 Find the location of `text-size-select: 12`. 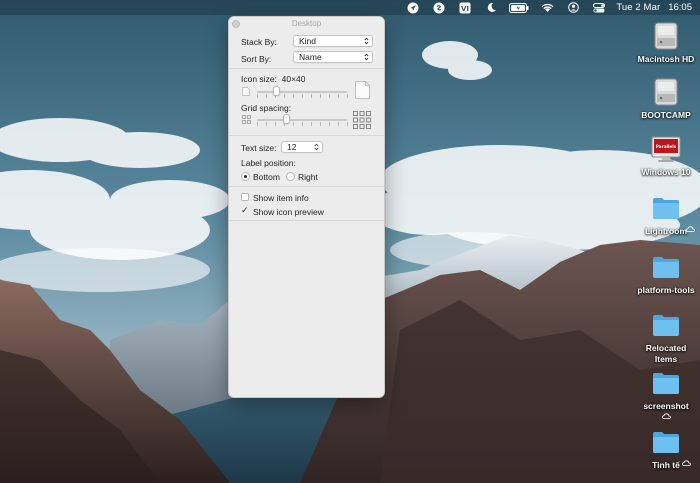

text-size-select: 12 is located at coordinates (302, 147).